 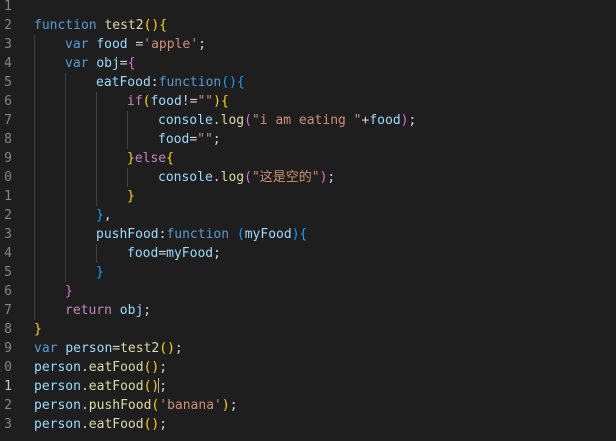 What do you see at coordinates (308, 291) in the screenshot?
I see `code-line: 6}` at bounding box center [308, 291].